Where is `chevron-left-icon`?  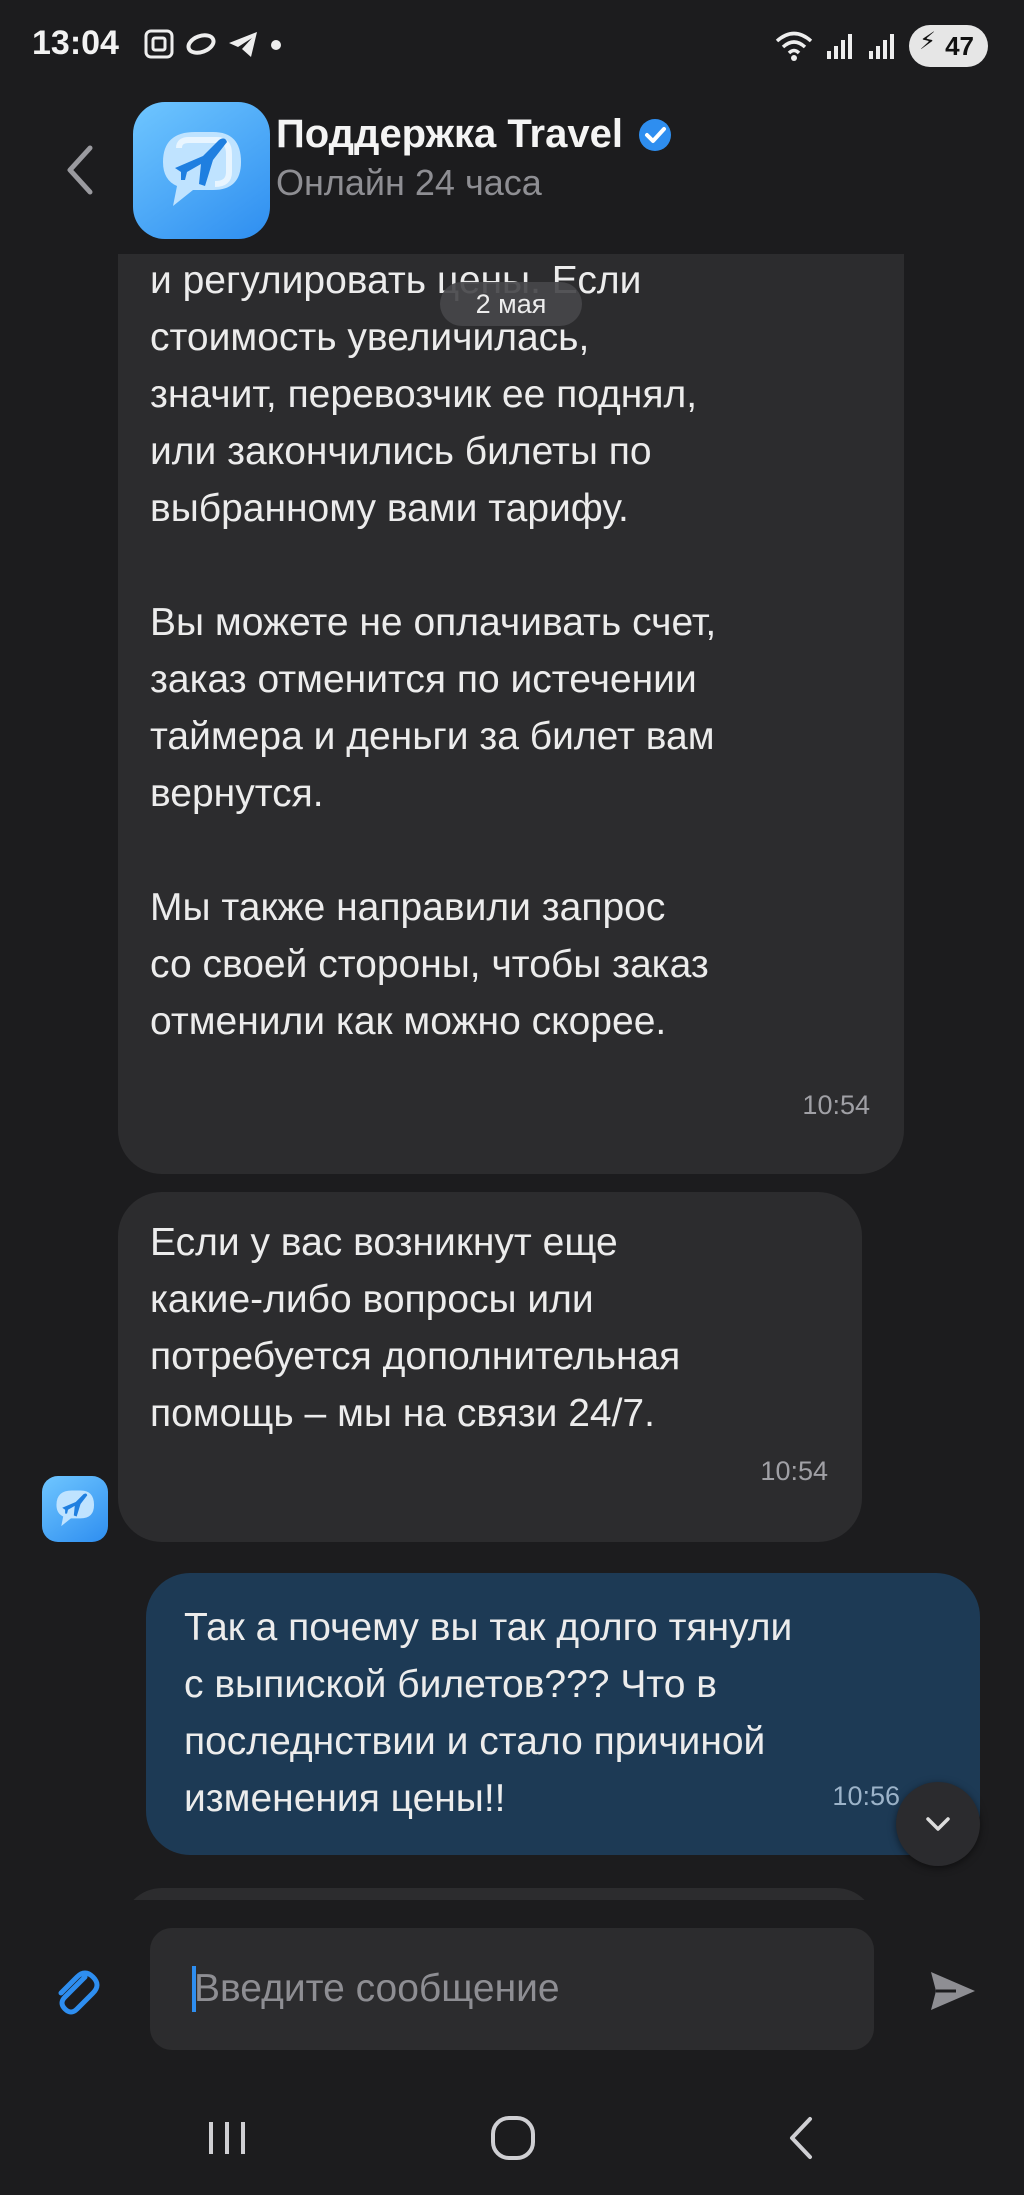 chevron-left-icon is located at coordinates (80, 170).